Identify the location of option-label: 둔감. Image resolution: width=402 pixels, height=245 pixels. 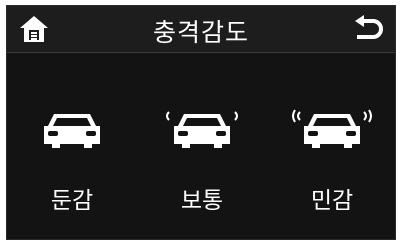
(72, 201).